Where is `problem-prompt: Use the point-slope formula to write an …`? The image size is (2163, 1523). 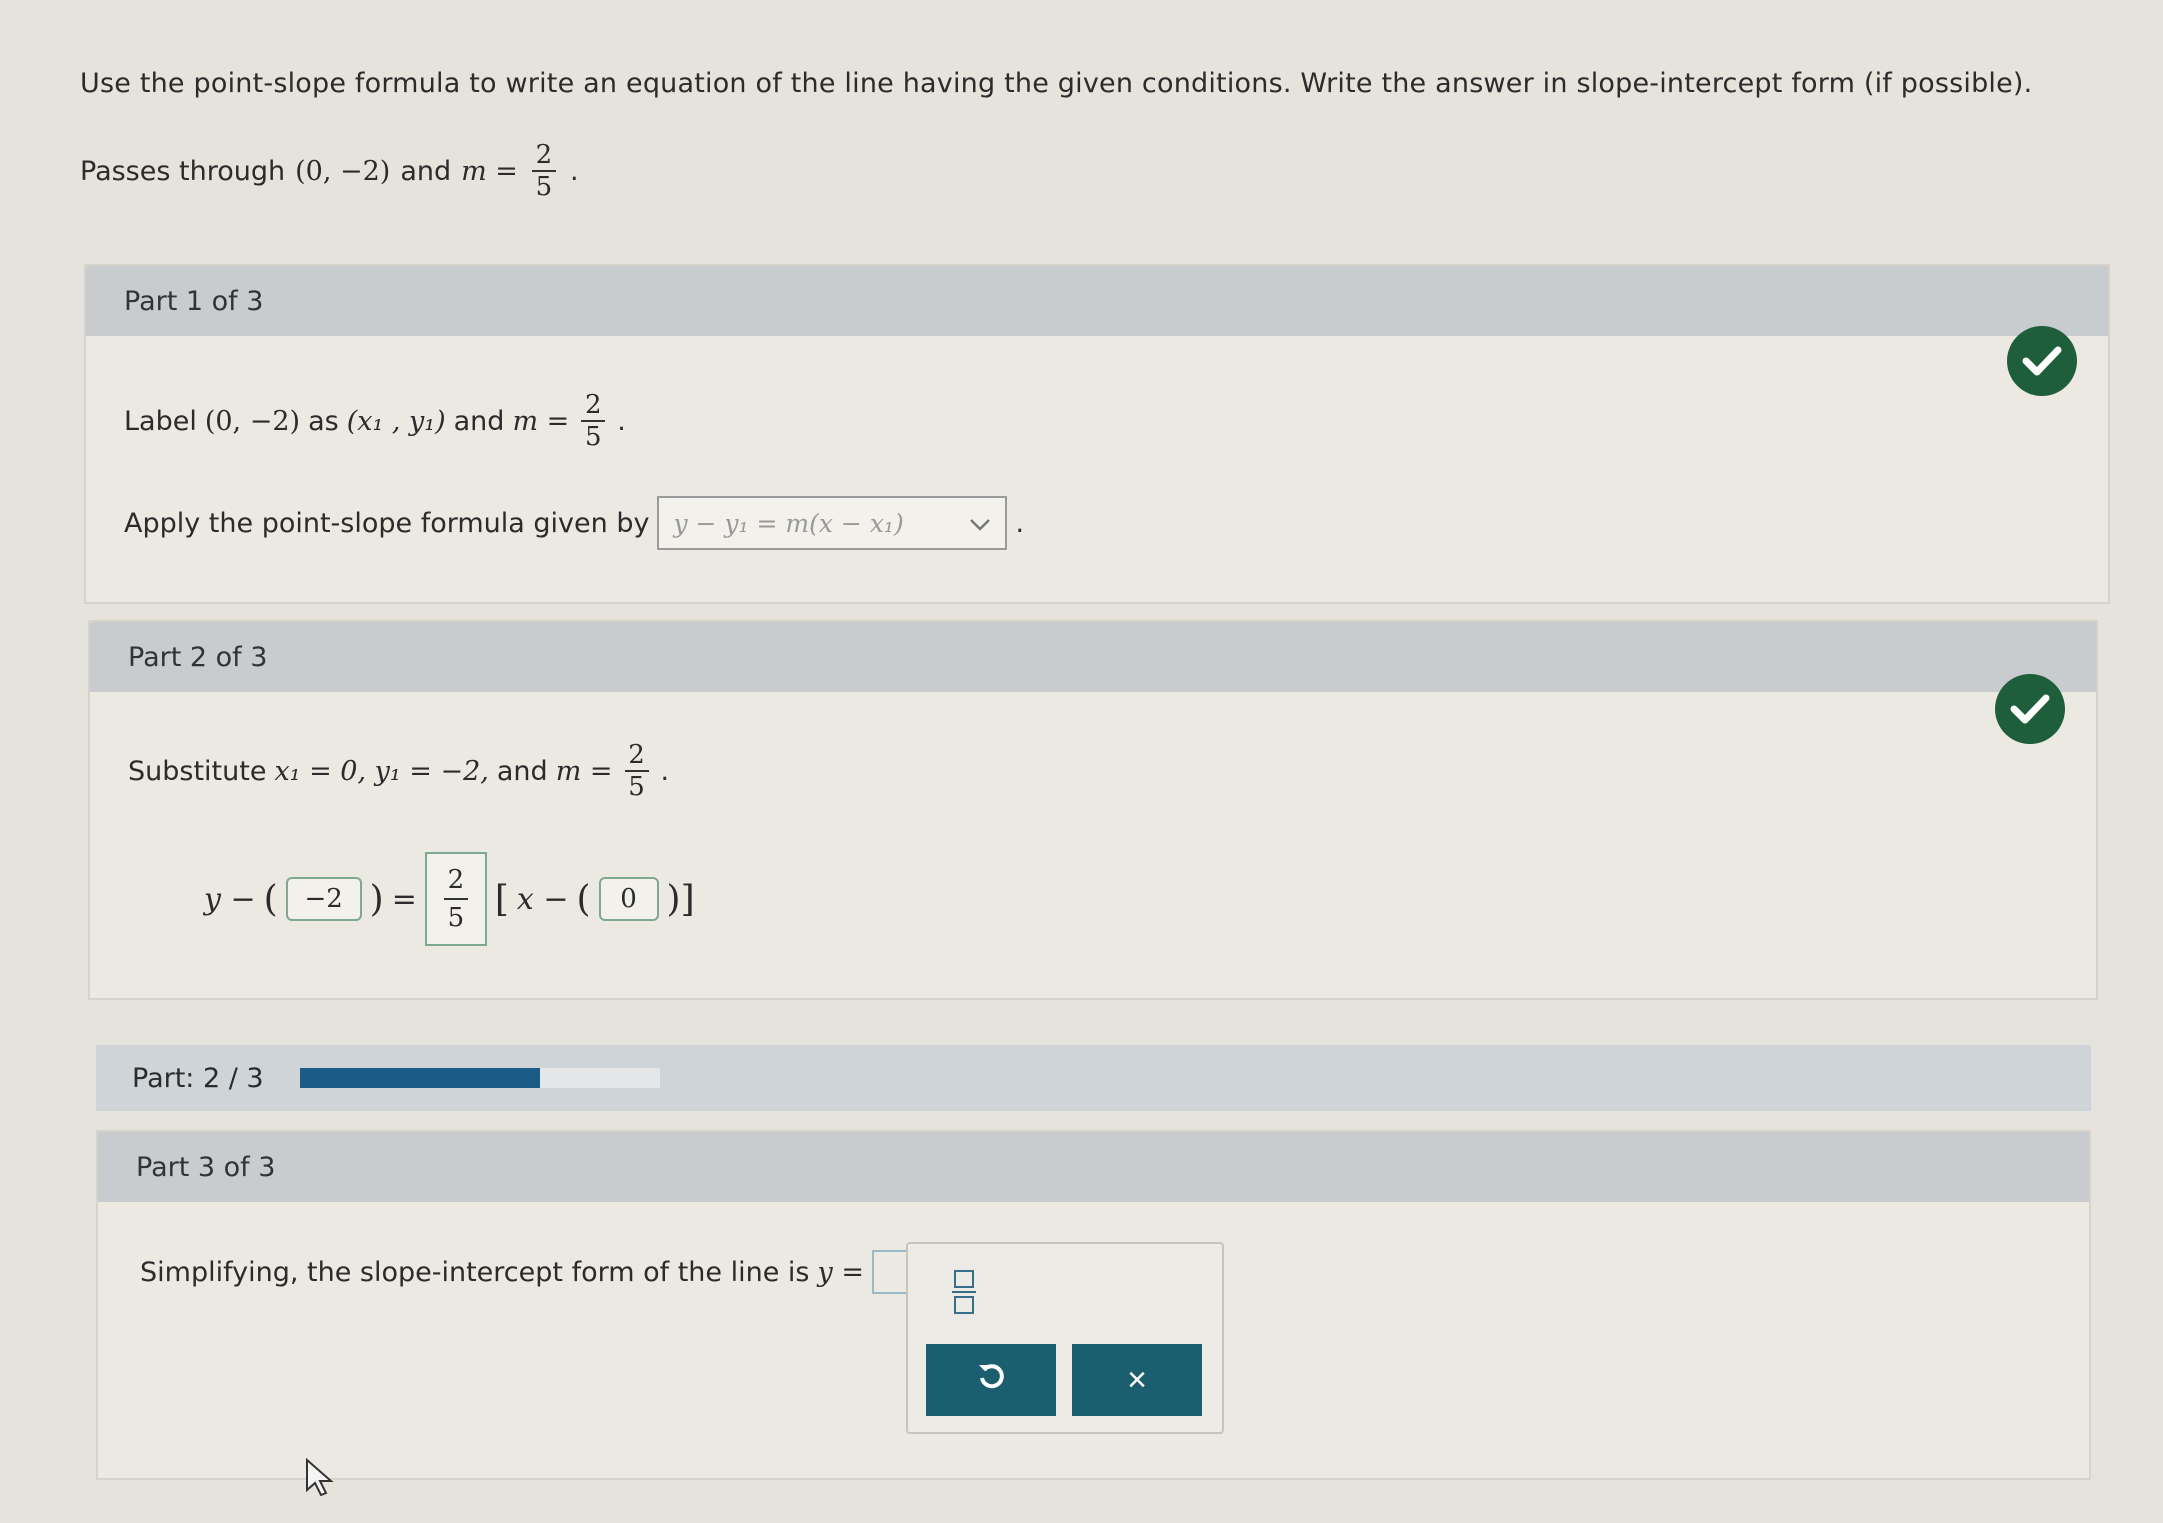 problem-prompt: Use the point-slope formula to write an … is located at coordinates (1056, 83).